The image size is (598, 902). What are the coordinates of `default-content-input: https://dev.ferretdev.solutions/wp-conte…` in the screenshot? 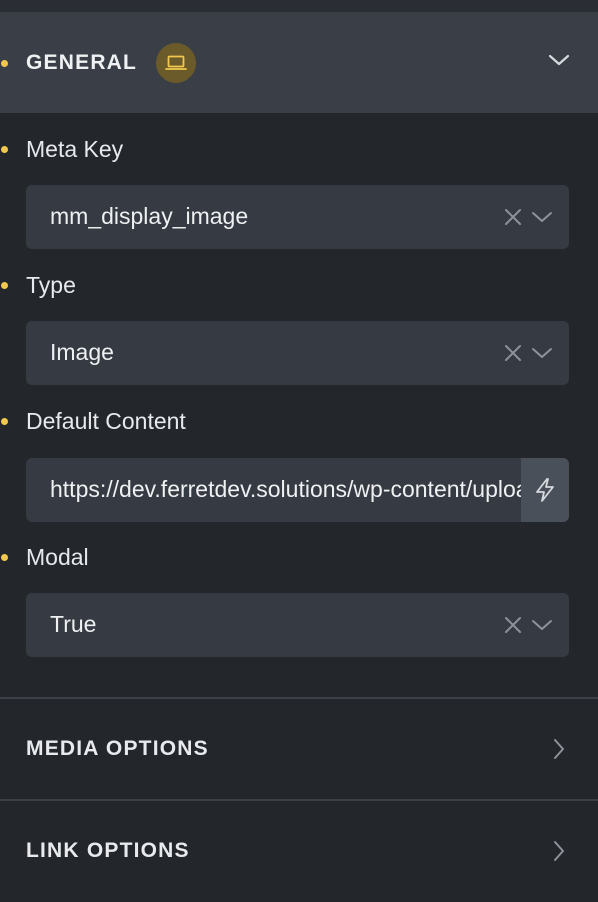 It's located at (273, 490).